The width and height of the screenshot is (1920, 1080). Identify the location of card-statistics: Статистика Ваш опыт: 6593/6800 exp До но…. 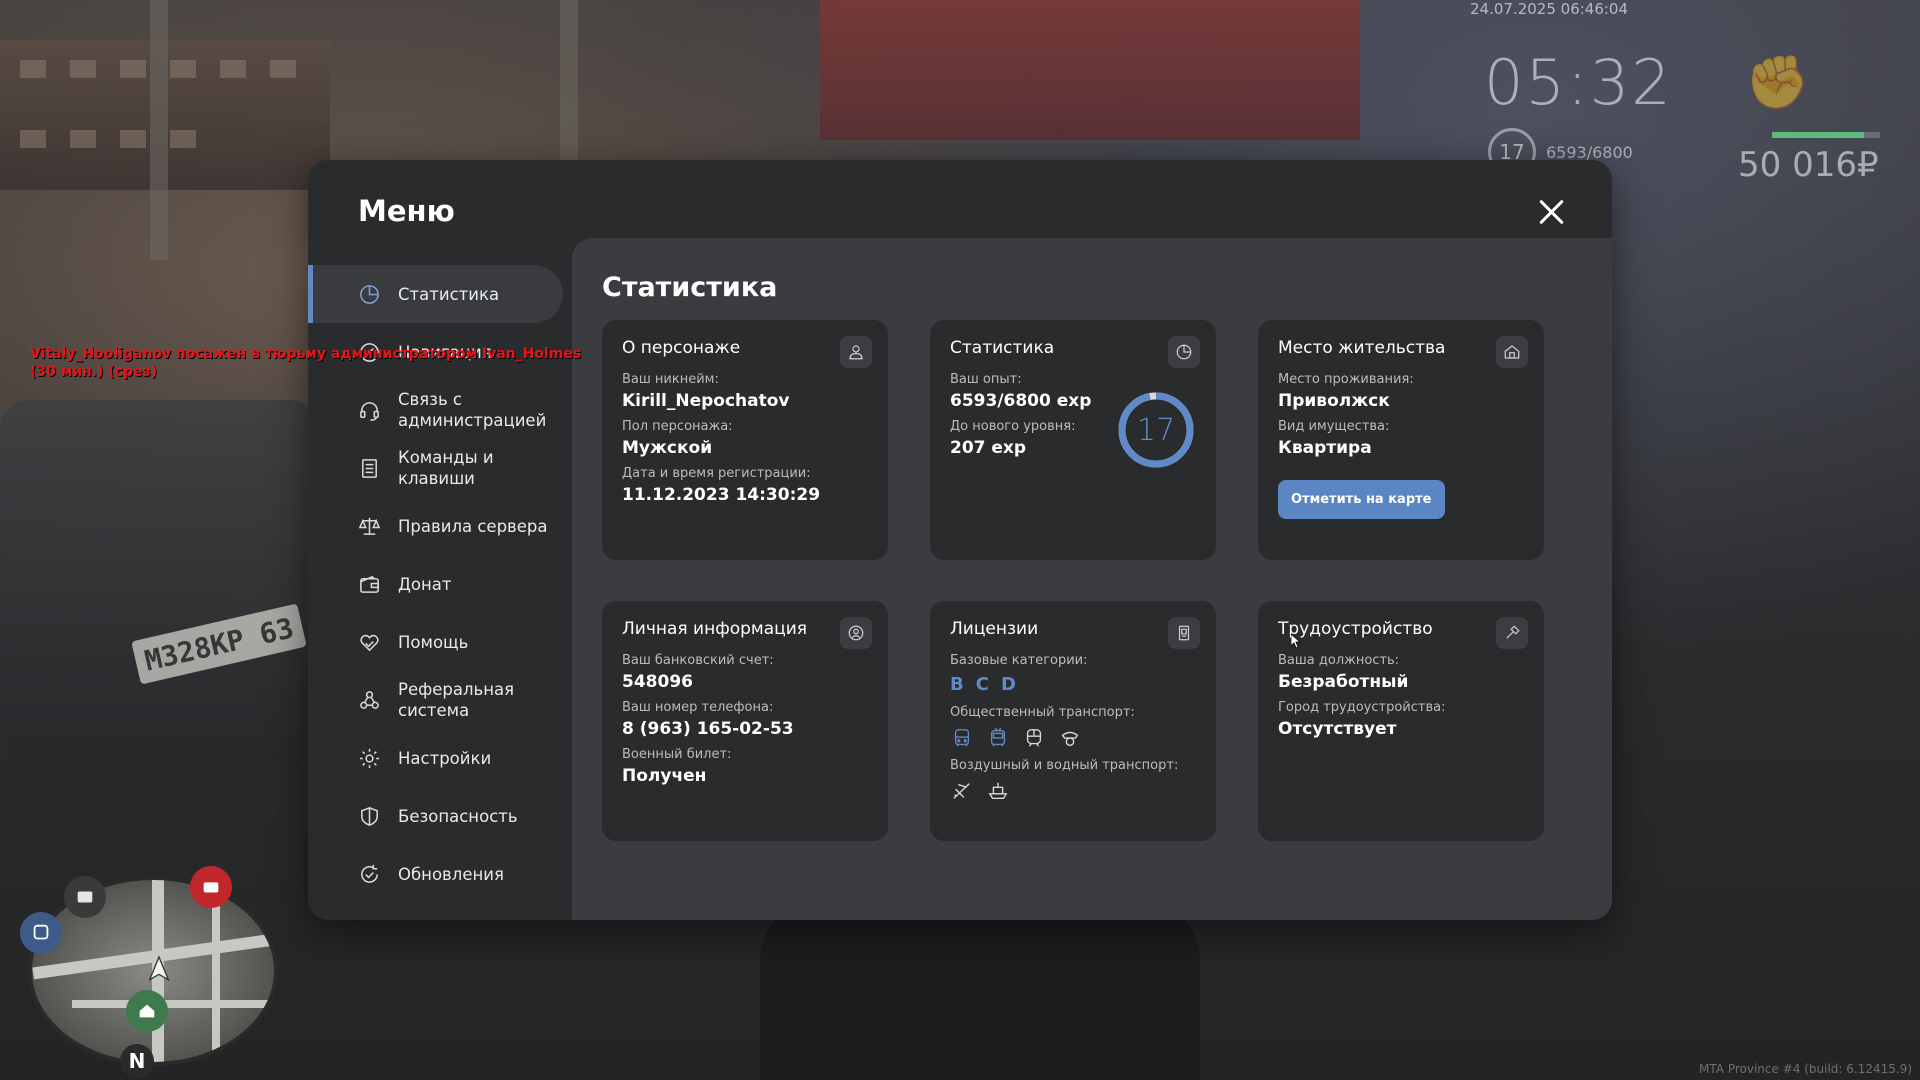
(1073, 440).